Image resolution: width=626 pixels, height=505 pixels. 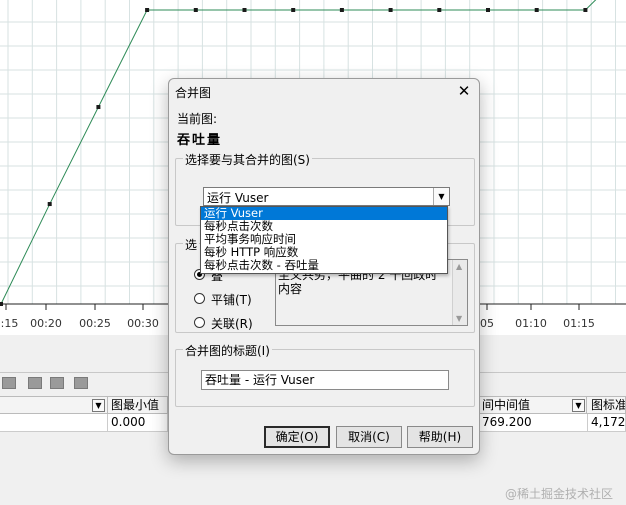 I want to click on dropdown-item: 平均事务响应时间, so click(x=324, y=239).